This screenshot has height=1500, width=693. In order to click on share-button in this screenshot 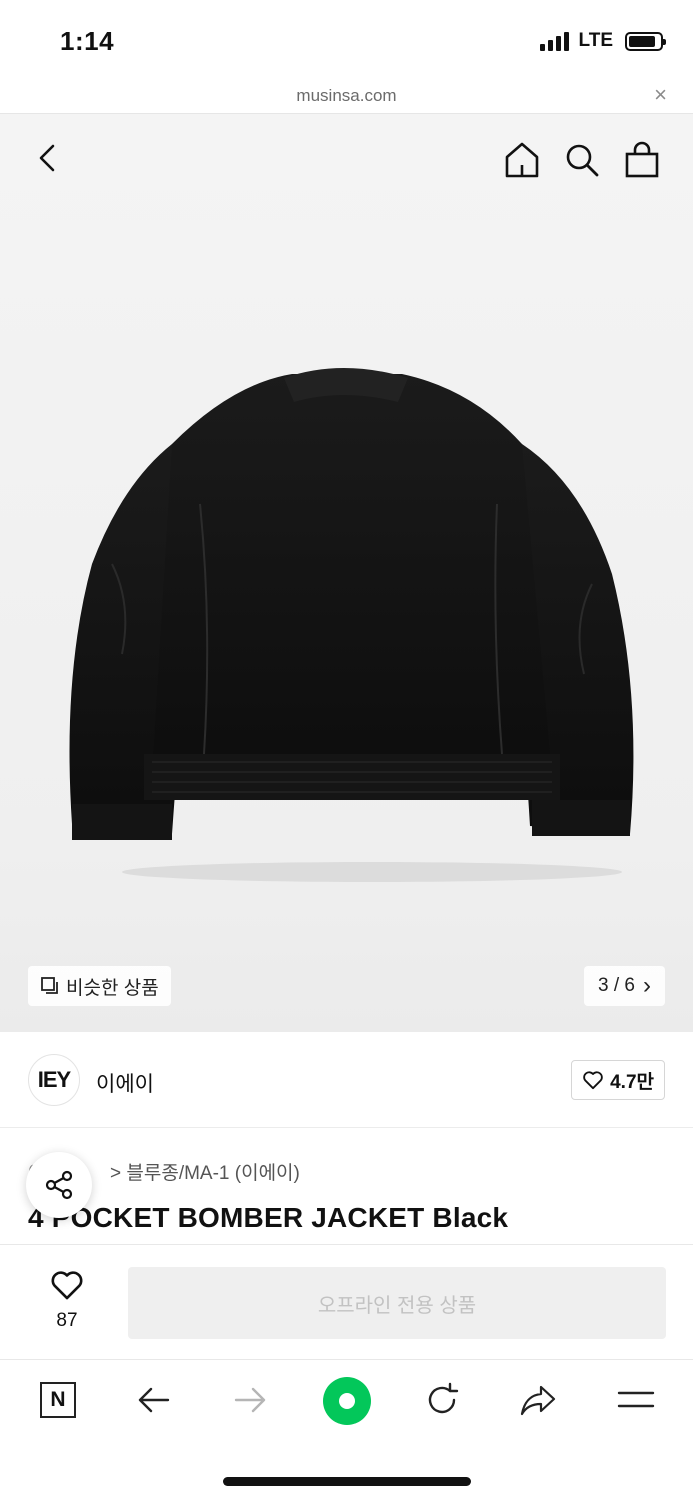, I will do `click(59, 1185)`.